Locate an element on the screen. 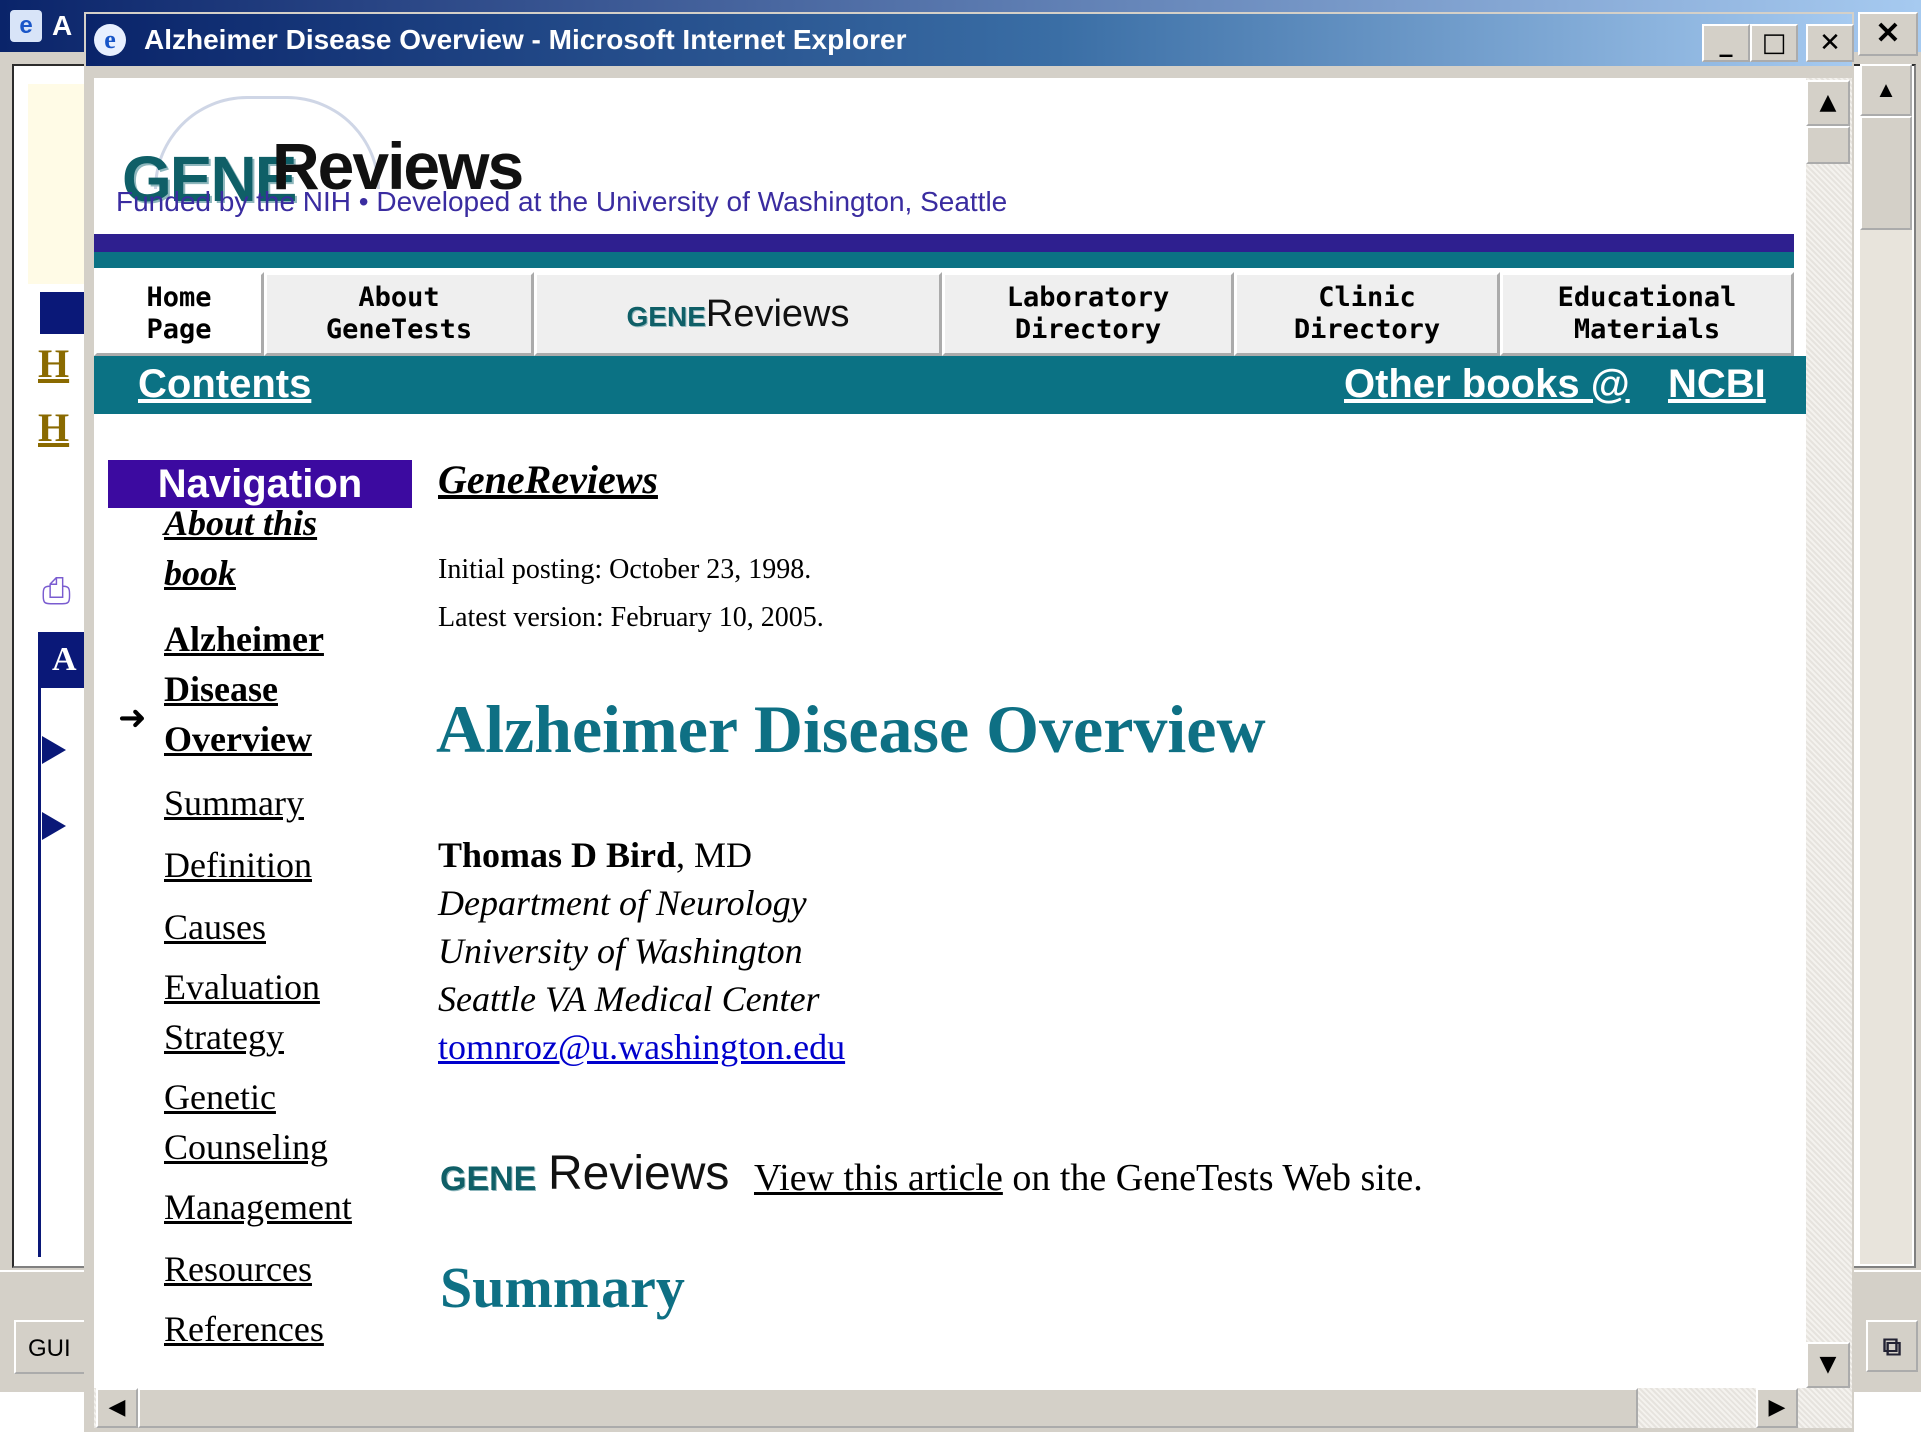 The image size is (1921, 1432). genetests-logo-gene: GENE is located at coordinates (488, 1179).